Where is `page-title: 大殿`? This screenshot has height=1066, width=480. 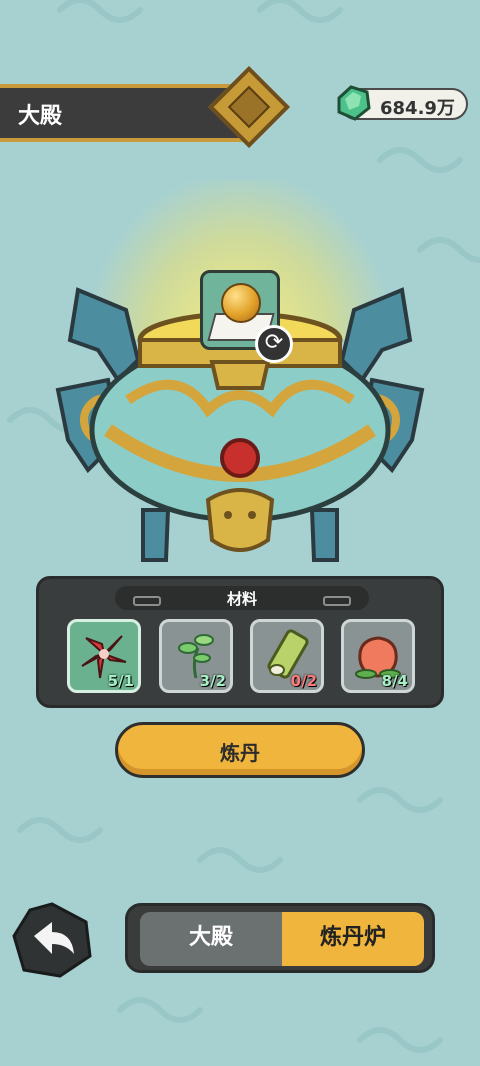 page-title: 大殿 is located at coordinates (40, 116).